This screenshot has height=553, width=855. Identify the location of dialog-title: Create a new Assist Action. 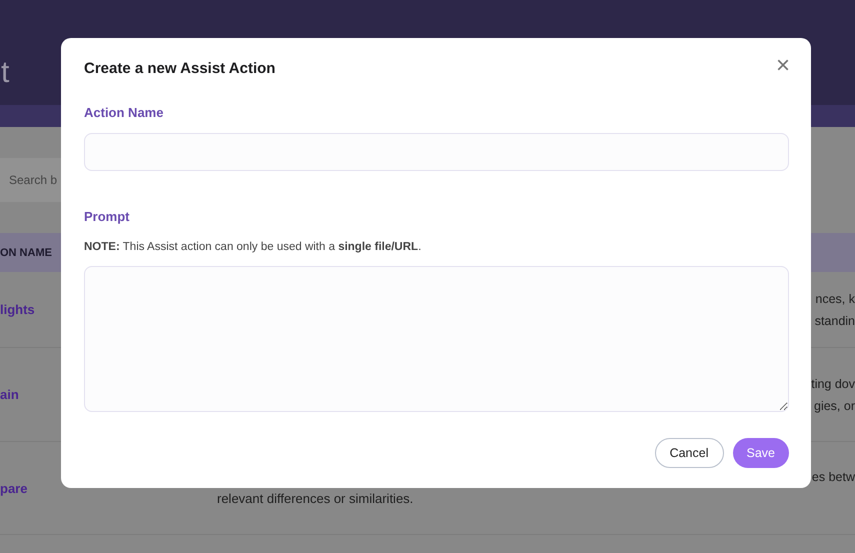
(180, 68).